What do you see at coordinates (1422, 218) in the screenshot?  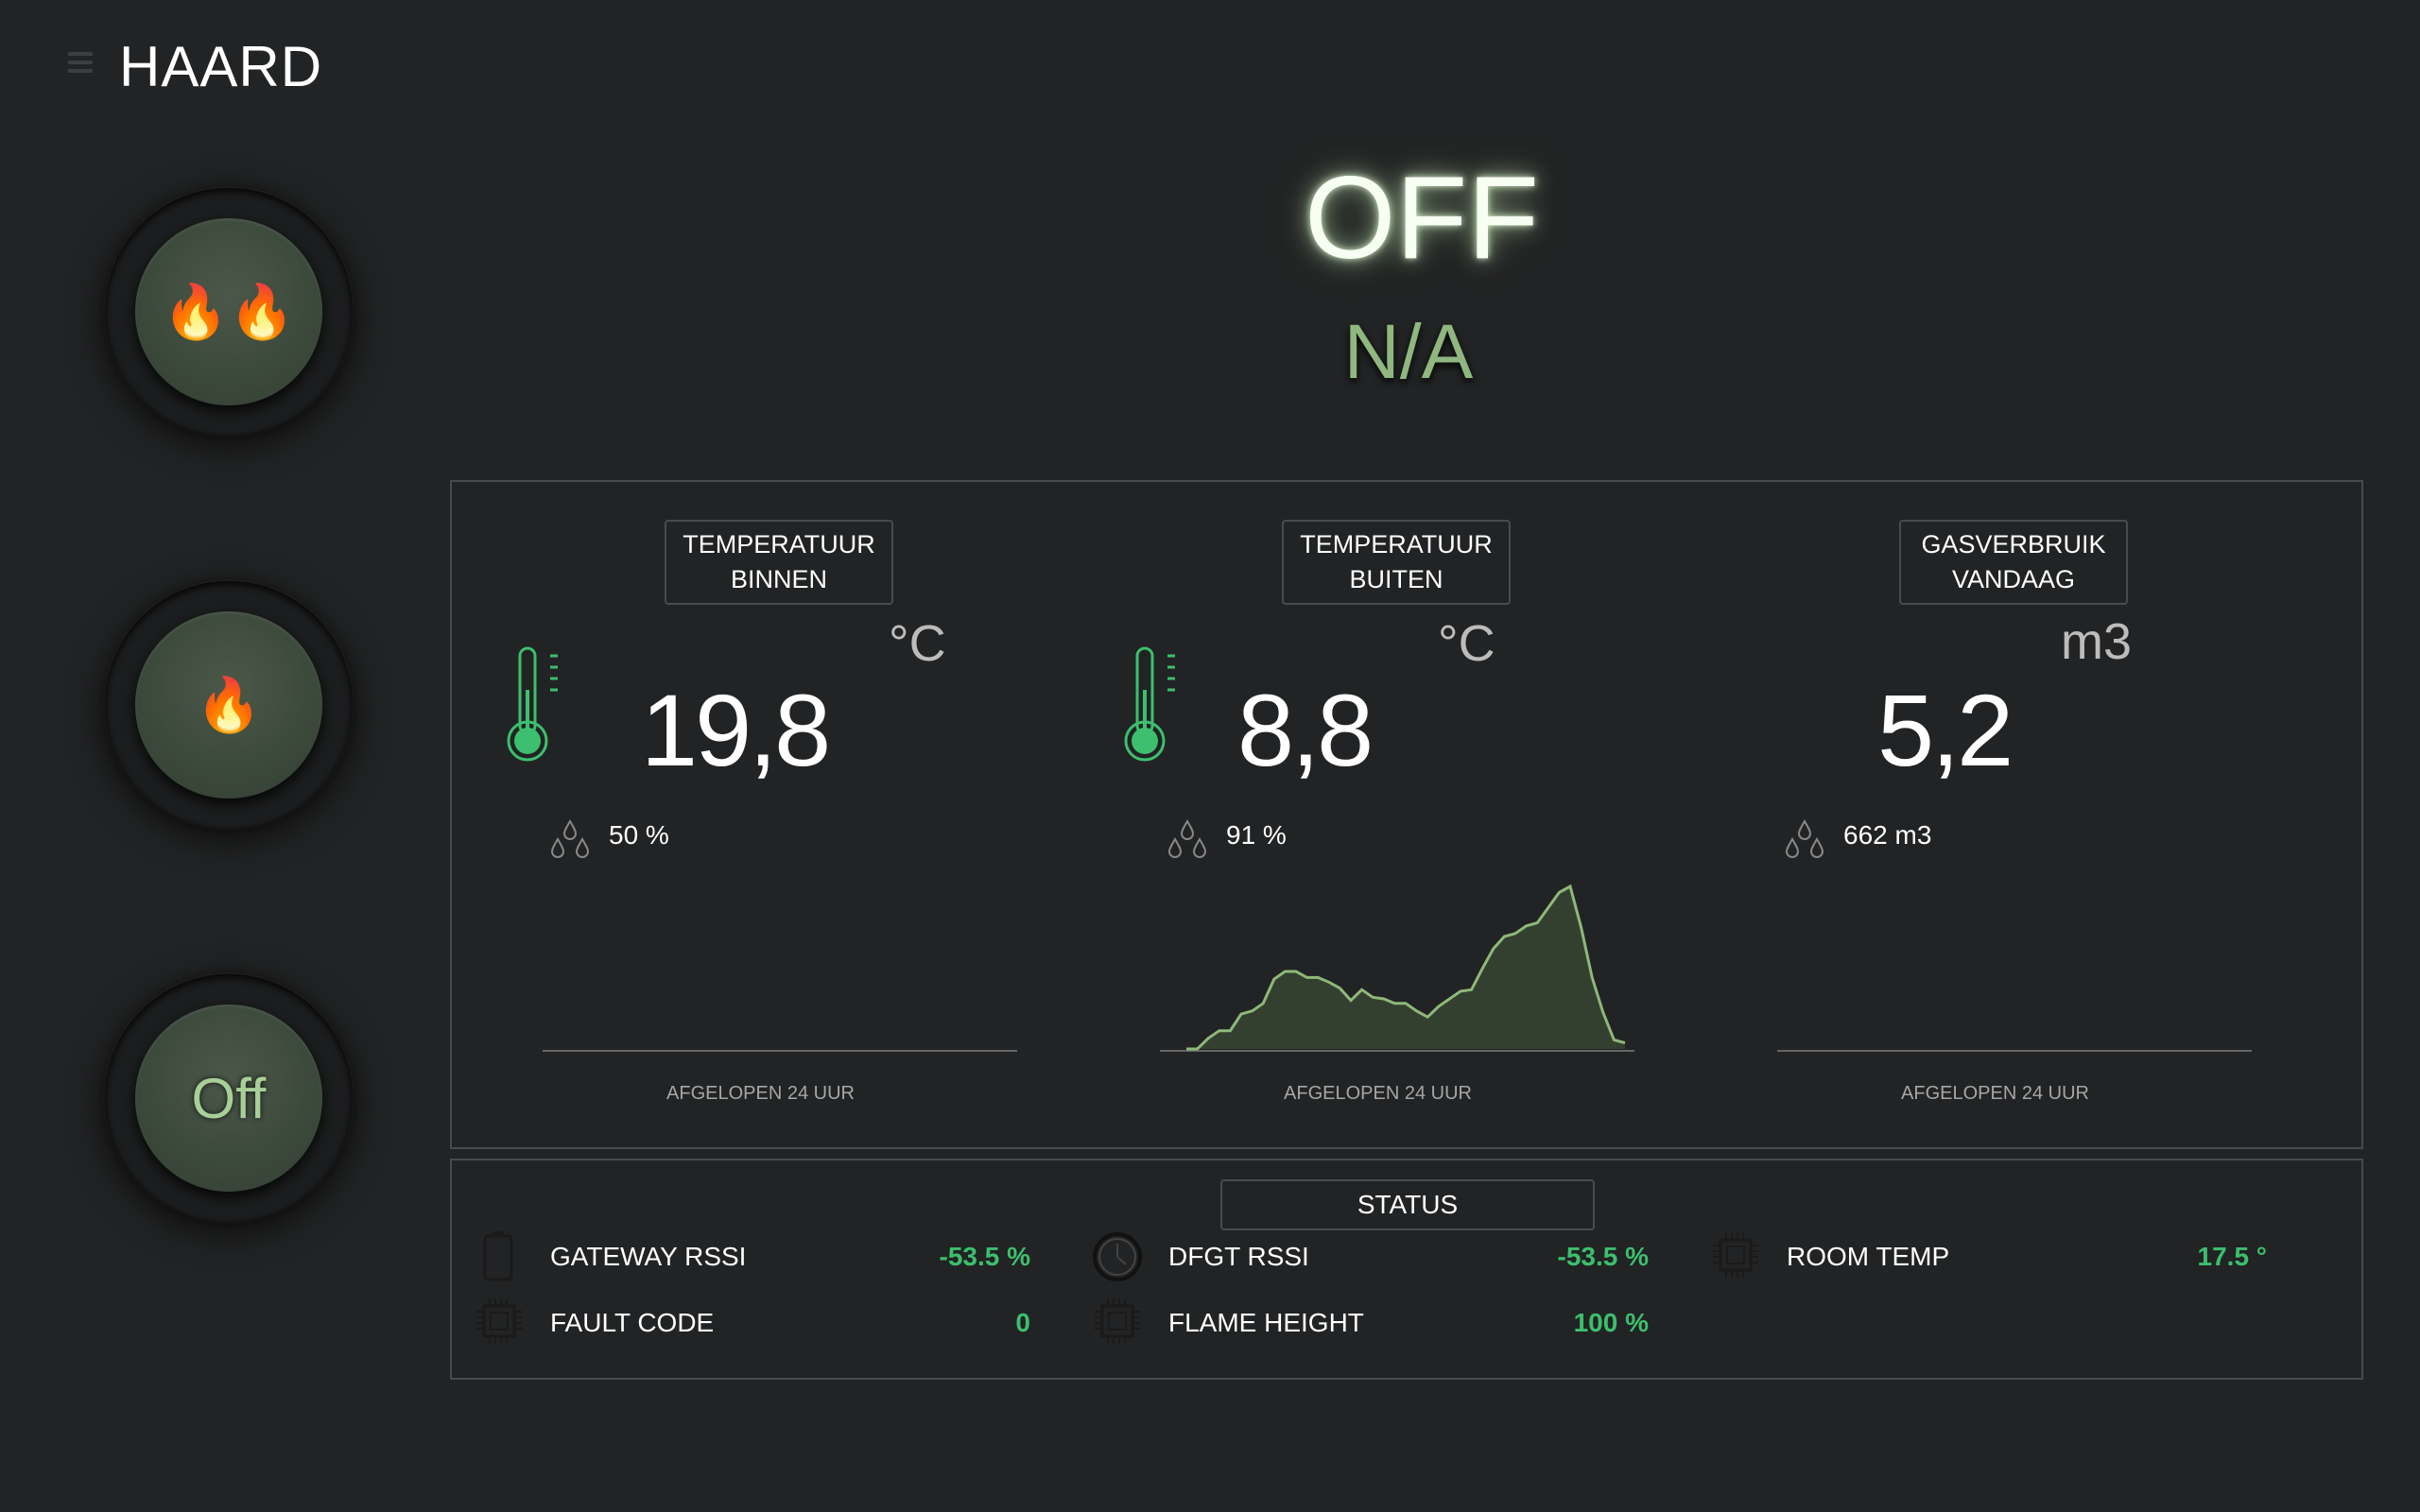 I see `fireplace-status: OFF` at bounding box center [1422, 218].